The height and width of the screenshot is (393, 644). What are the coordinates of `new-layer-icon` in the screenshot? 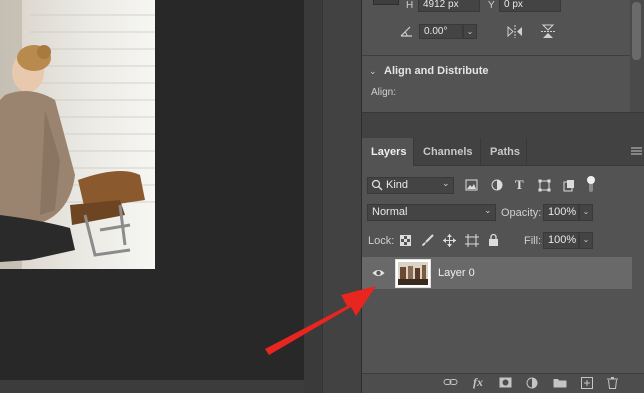 It's located at (587, 384).